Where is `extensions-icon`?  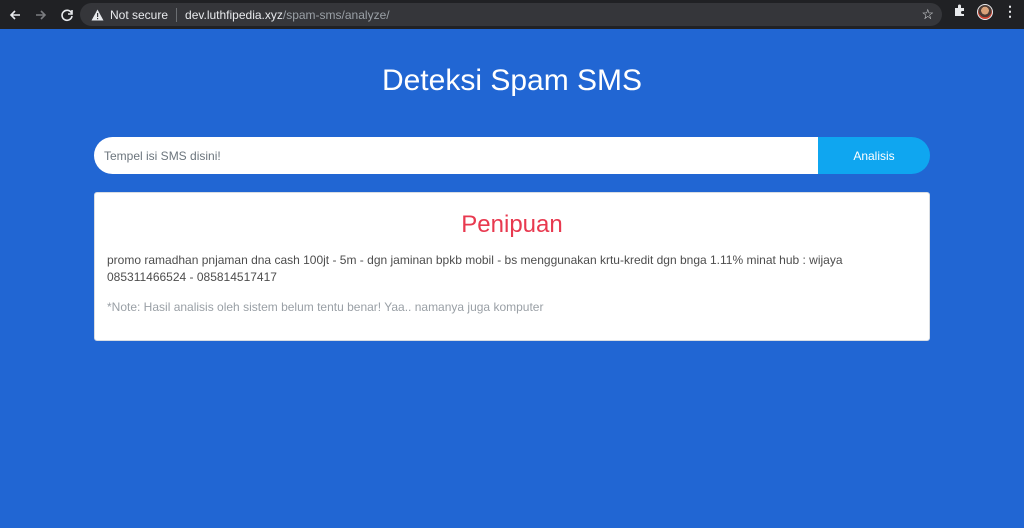 extensions-icon is located at coordinates (960, 11).